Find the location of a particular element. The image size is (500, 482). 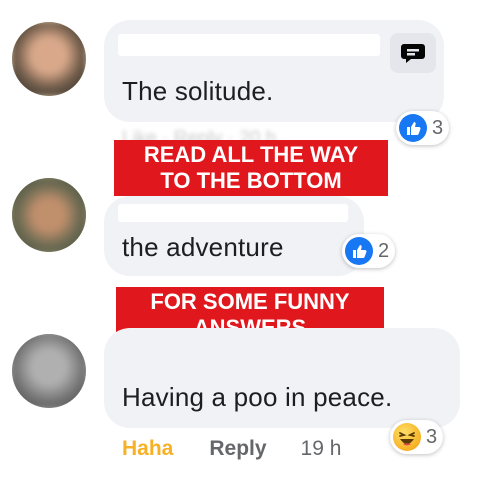

haha-icon is located at coordinates (407, 437).